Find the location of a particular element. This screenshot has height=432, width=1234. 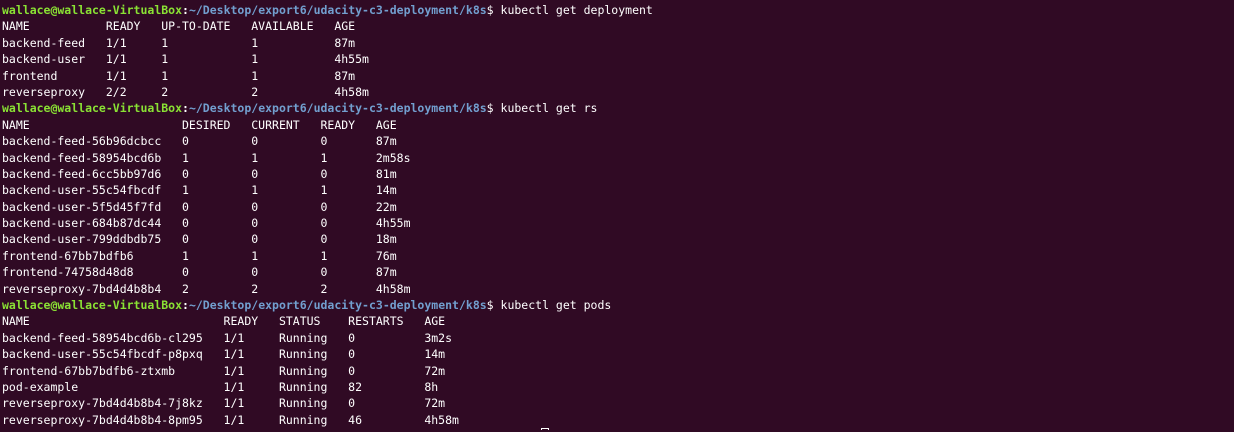

output-row: reverseproxy-7bd4d4b8b4 2 2 2 4h58m is located at coordinates (206, 288).